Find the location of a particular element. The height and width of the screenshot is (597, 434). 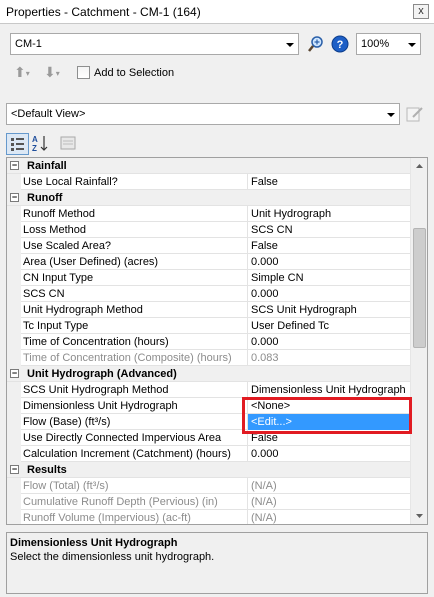

property-name: Tc Input Type is located at coordinates (56, 326).